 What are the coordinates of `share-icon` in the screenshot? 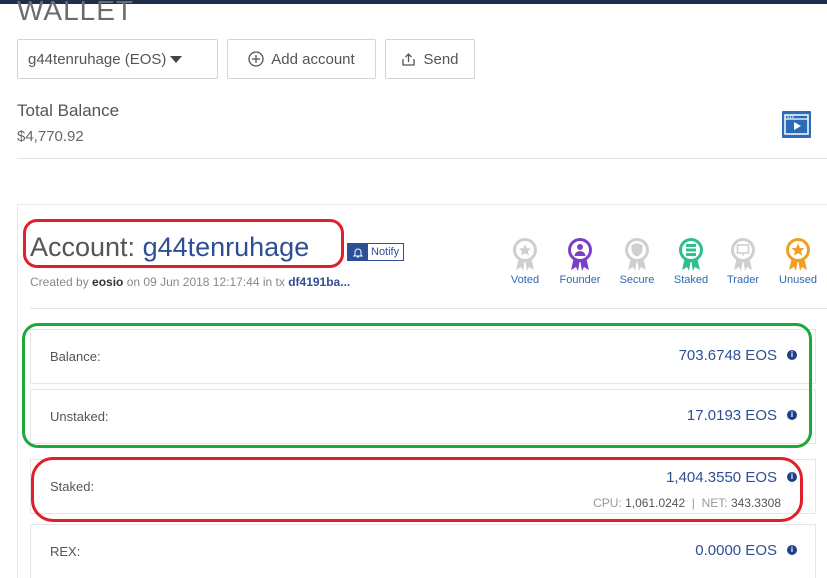 It's located at (409, 59).